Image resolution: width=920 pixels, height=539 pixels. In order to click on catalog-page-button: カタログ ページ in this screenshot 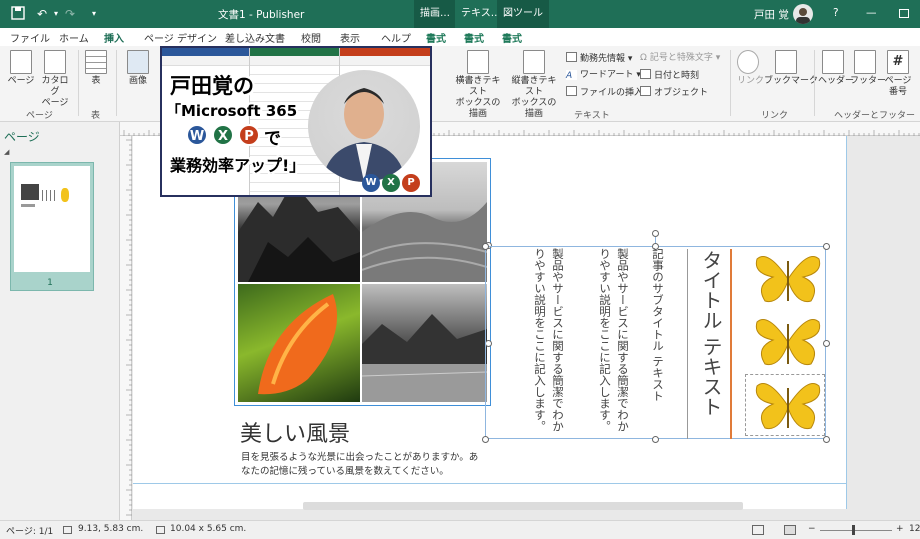, I will do `click(55, 79)`.